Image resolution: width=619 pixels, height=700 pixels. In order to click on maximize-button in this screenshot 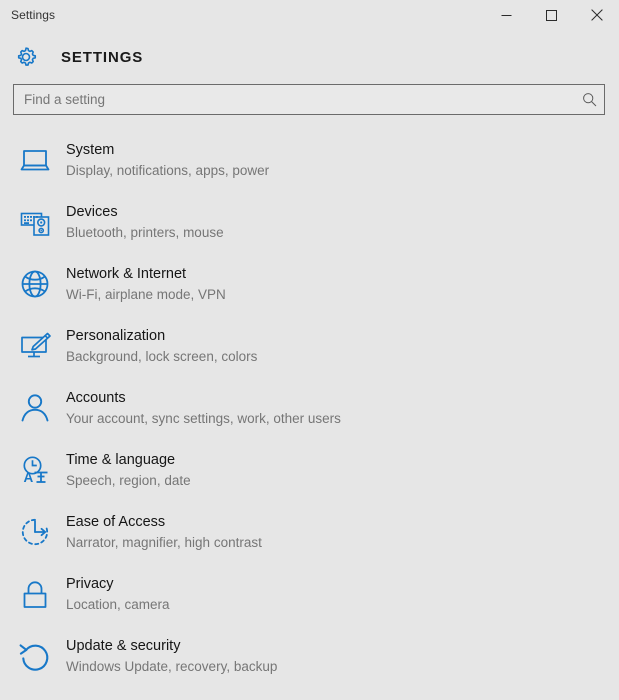, I will do `click(551, 15)`.